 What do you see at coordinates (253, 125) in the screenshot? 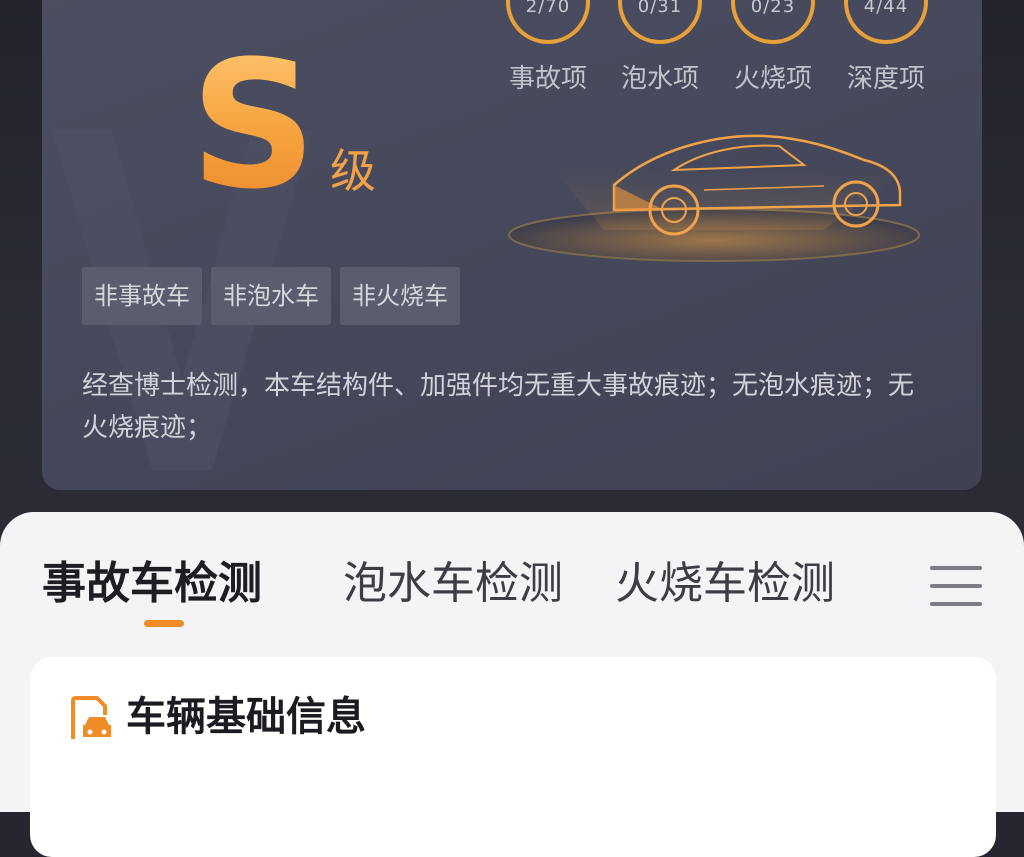
I see `grade-letter: S` at bounding box center [253, 125].